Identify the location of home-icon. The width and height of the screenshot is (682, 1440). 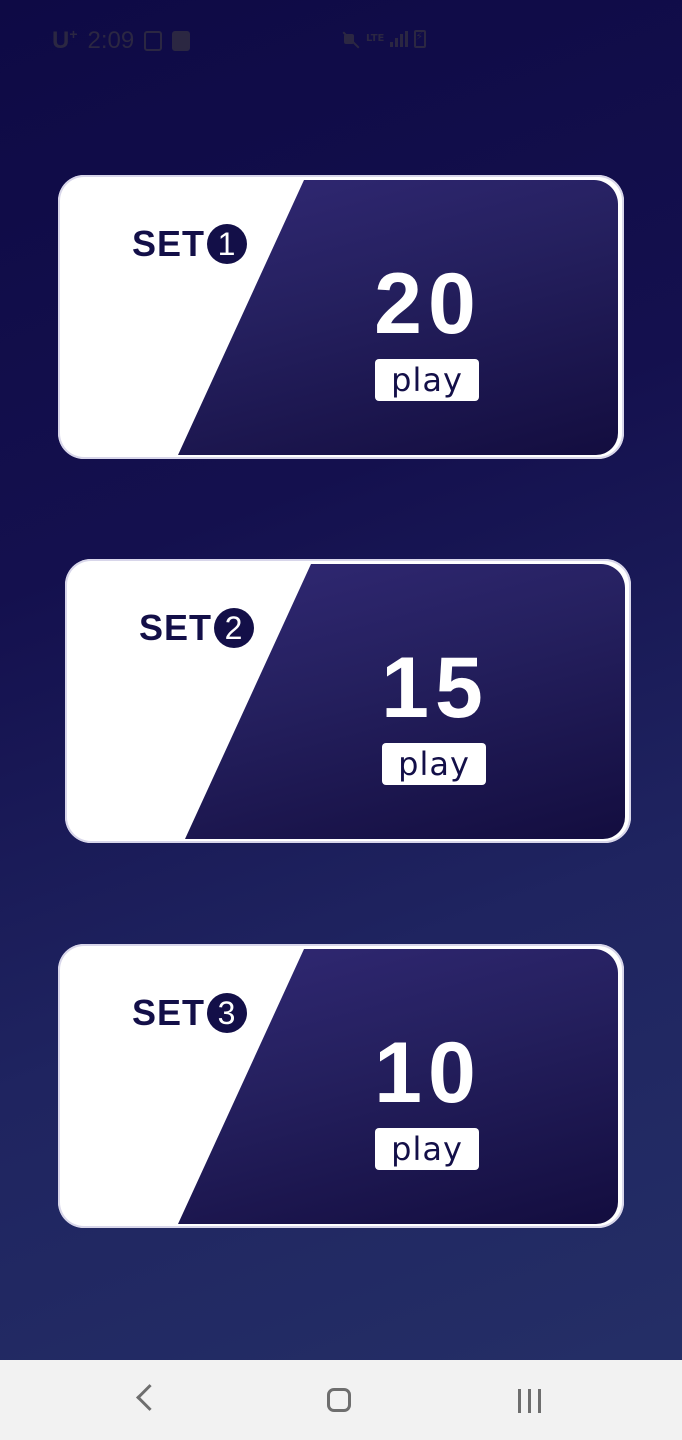
(339, 1400).